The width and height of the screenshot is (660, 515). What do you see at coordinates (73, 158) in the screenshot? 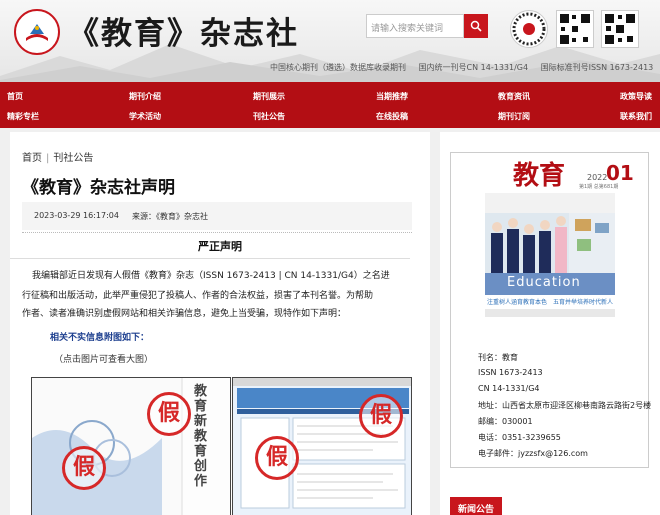
I see `breadcrumb-section: 刊社公告` at bounding box center [73, 158].